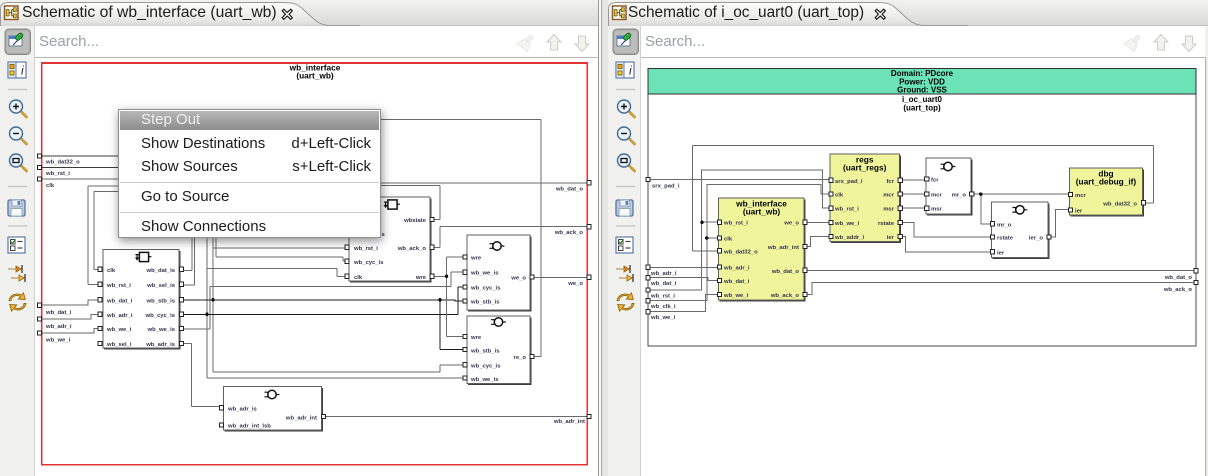 Image resolution: width=1208 pixels, height=476 pixels. I want to click on svg-text: wb_sel_i, so click(119, 345).